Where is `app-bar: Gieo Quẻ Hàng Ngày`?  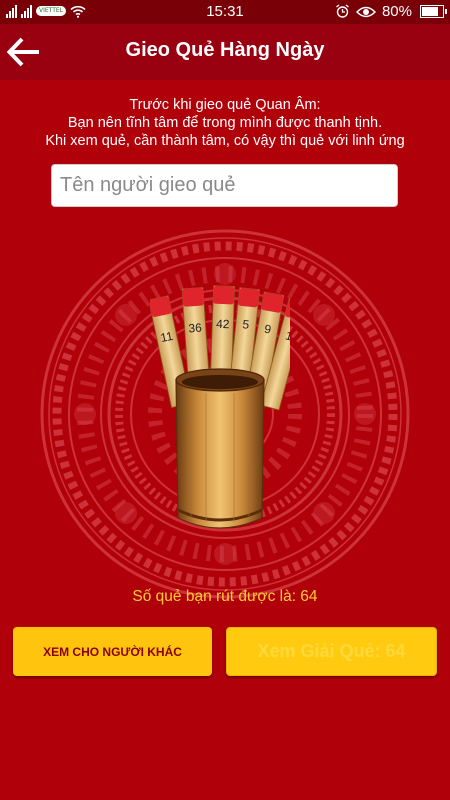
app-bar: Gieo Quẻ Hàng Ngày is located at coordinates (225, 52).